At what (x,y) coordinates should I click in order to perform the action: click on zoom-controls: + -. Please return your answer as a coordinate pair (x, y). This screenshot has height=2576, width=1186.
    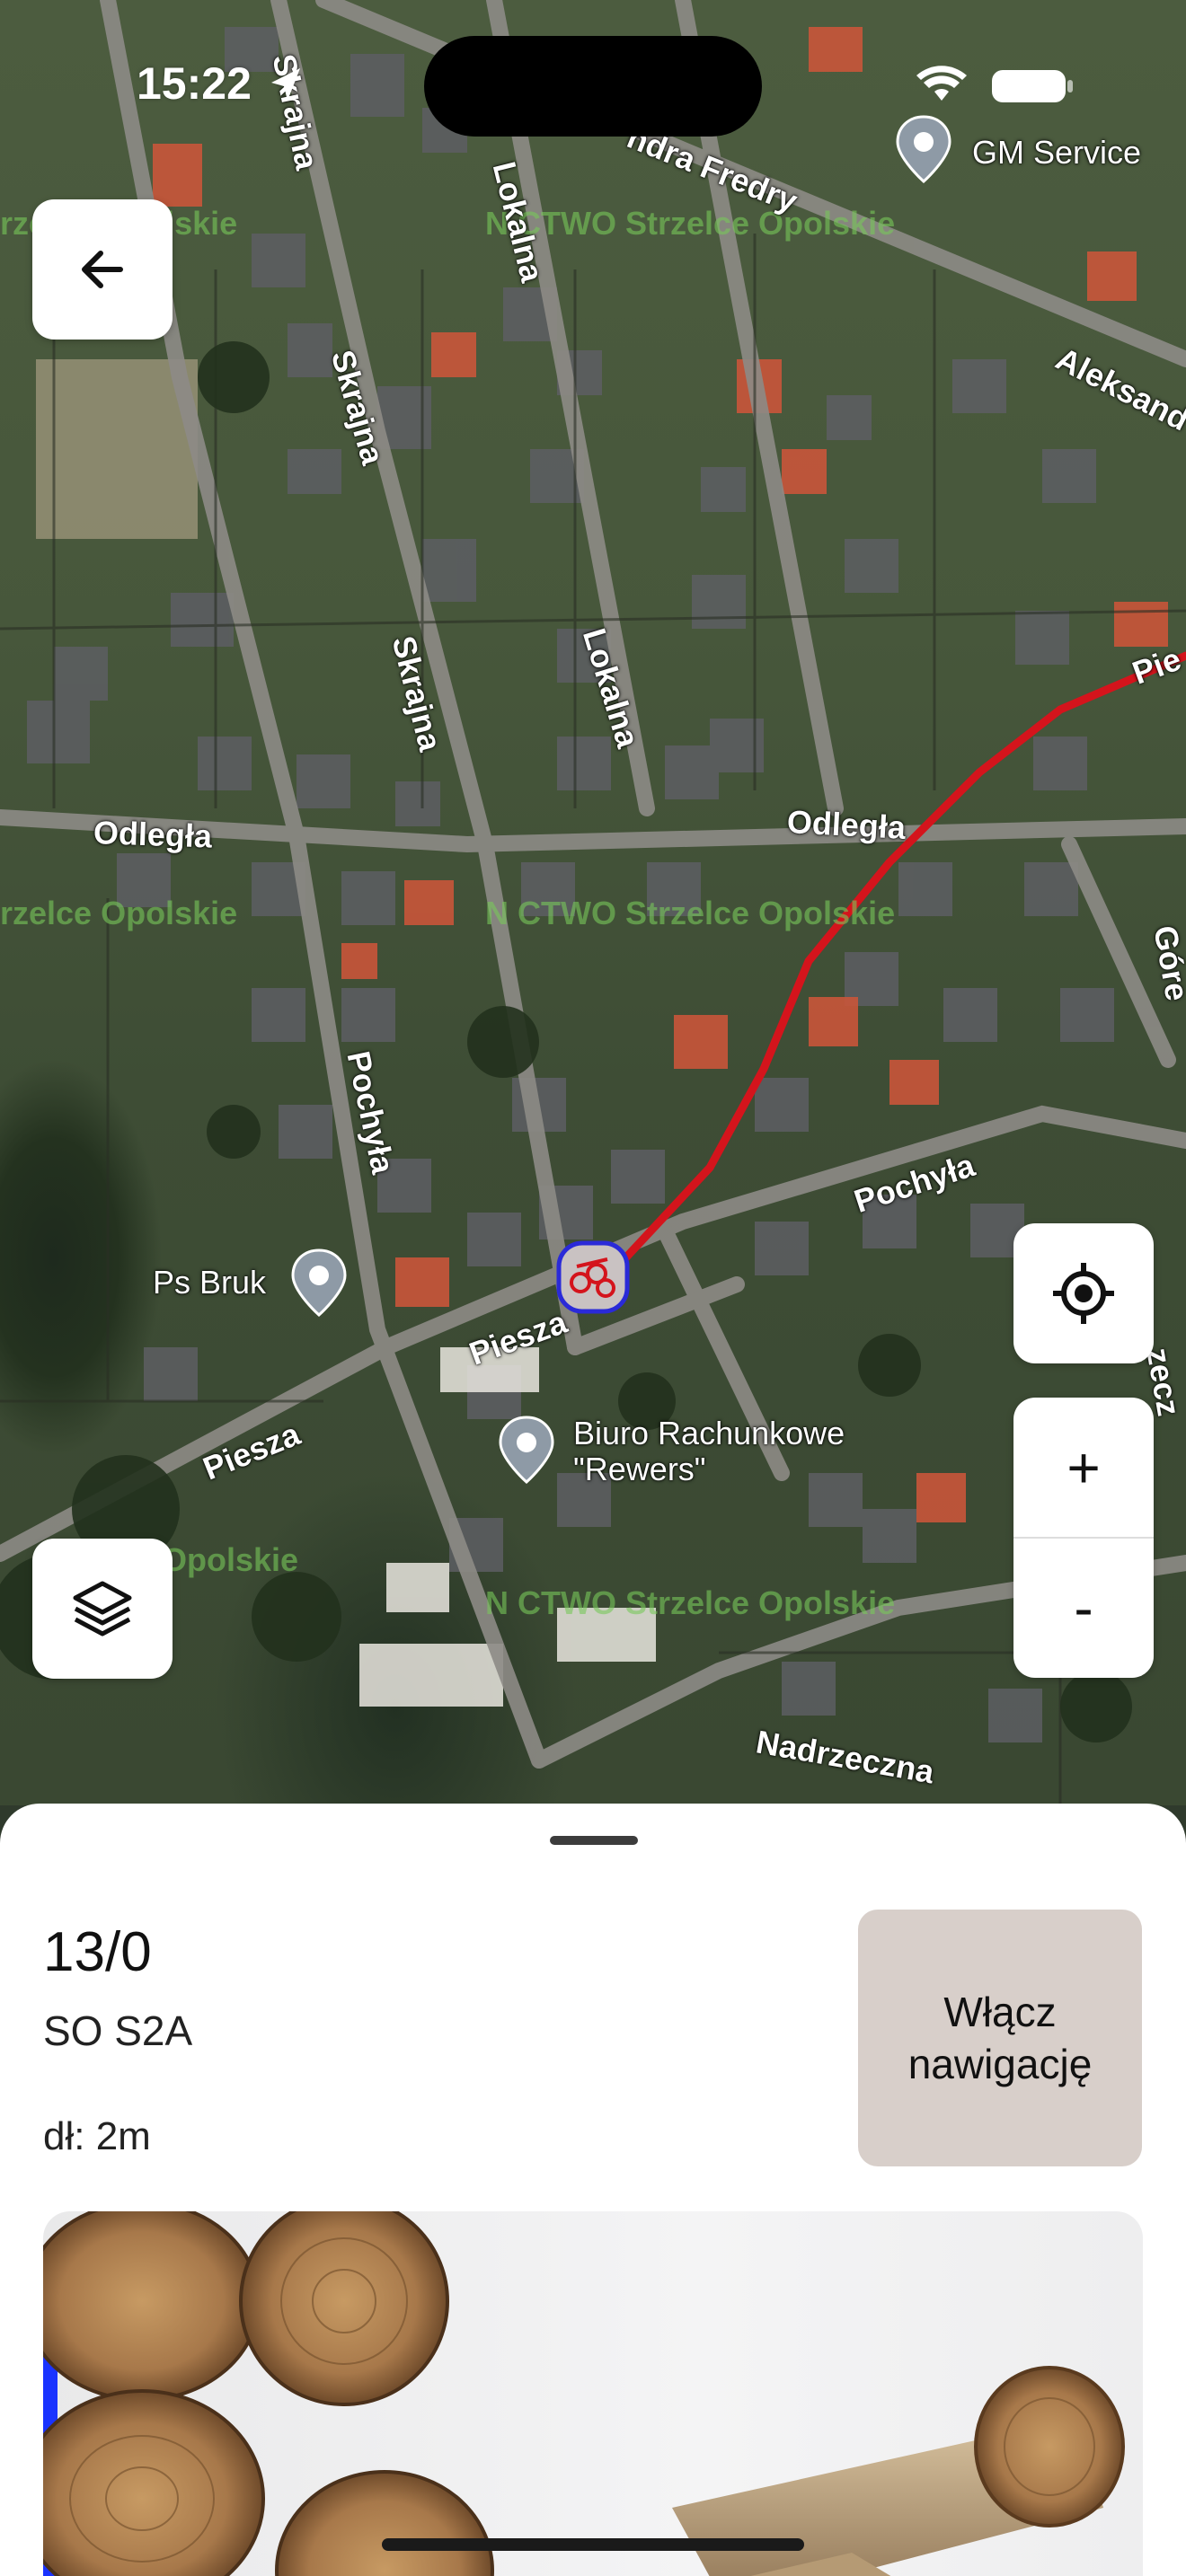
    Looking at the image, I should click on (1083, 1538).